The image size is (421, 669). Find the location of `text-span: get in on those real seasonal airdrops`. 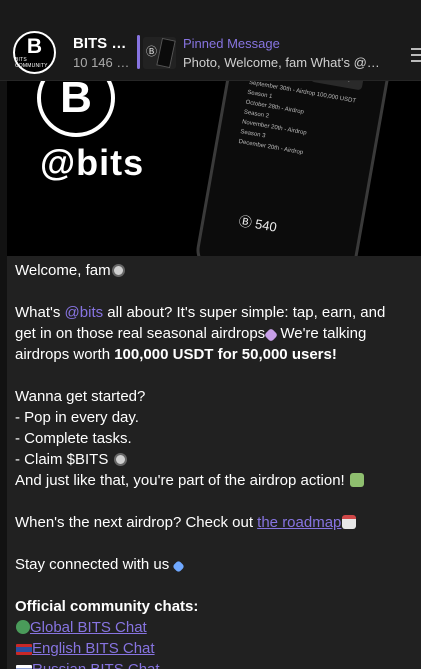

text-span: get in on those real seasonal airdrops is located at coordinates (140, 333).